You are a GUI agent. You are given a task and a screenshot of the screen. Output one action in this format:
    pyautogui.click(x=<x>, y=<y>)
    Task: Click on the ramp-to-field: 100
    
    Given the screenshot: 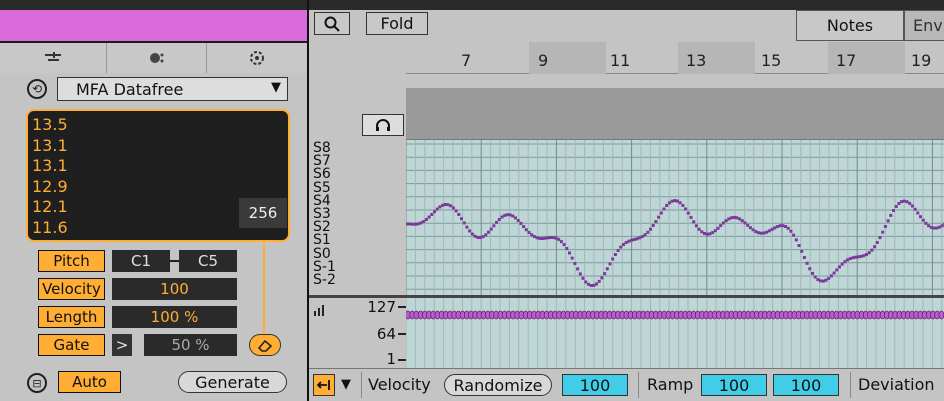 What is the action you would take?
    pyautogui.click(x=806, y=385)
    